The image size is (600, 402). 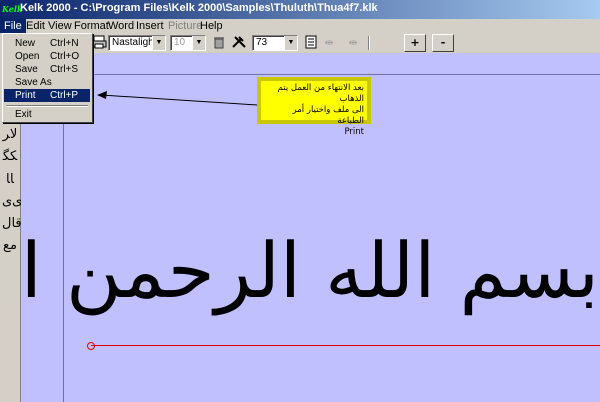 I want to click on menu-item-save: Save Ctrl+S, so click(x=47, y=69).